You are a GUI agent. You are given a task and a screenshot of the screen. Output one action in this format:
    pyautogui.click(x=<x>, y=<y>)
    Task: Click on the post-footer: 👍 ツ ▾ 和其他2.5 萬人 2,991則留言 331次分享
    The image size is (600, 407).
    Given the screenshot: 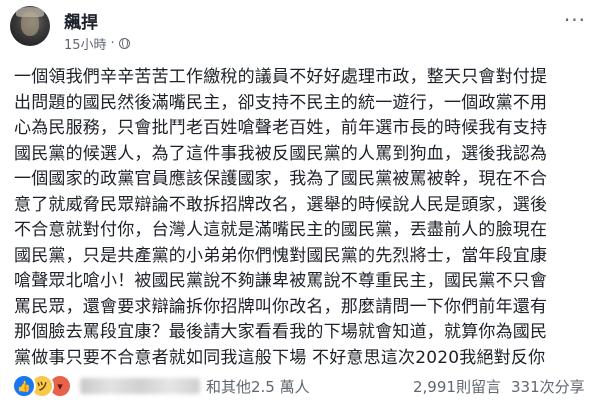 What is the action you would take?
    pyautogui.click(x=300, y=387)
    